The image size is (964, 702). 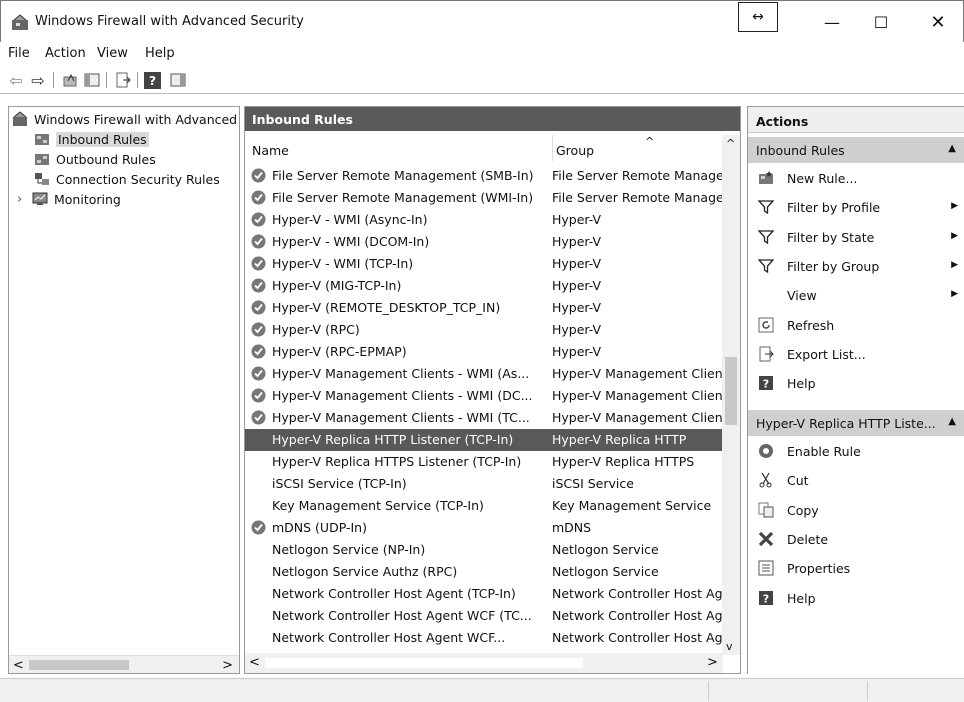 I want to click on table-row: Hyper-V - WMI (TCP-In) Hyper-V, so click(x=484, y=264).